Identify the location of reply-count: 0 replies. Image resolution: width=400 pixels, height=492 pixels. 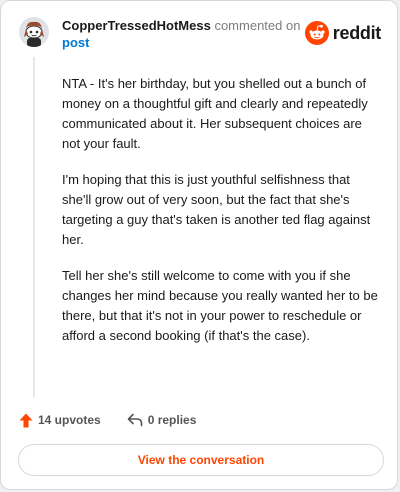
(172, 420).